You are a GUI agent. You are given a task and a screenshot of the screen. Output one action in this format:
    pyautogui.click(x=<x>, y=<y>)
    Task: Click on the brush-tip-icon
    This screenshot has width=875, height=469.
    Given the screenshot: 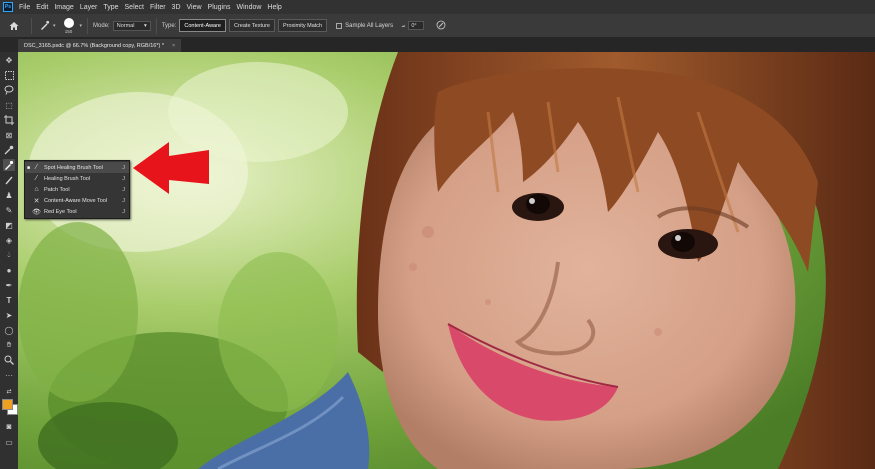 What is the action you would take?
    pyautogui.click(x=68, y=22)
    